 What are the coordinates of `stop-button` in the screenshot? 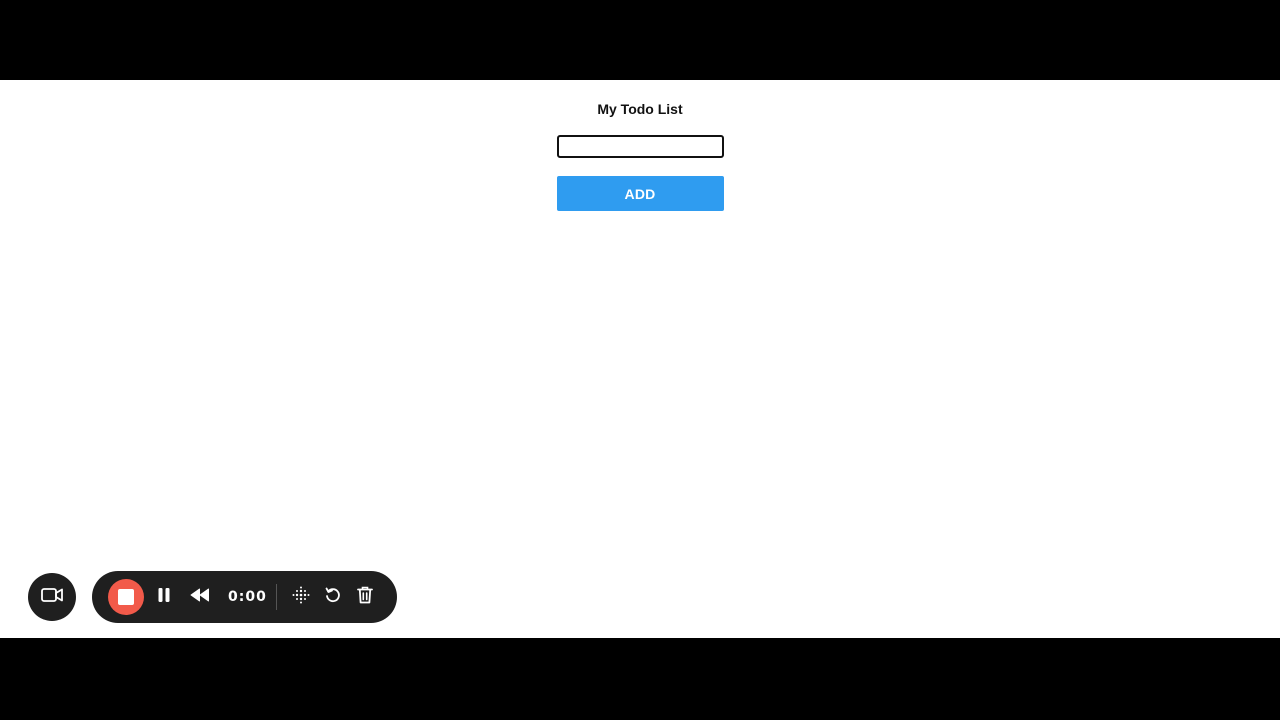 It's located at (126, 597).